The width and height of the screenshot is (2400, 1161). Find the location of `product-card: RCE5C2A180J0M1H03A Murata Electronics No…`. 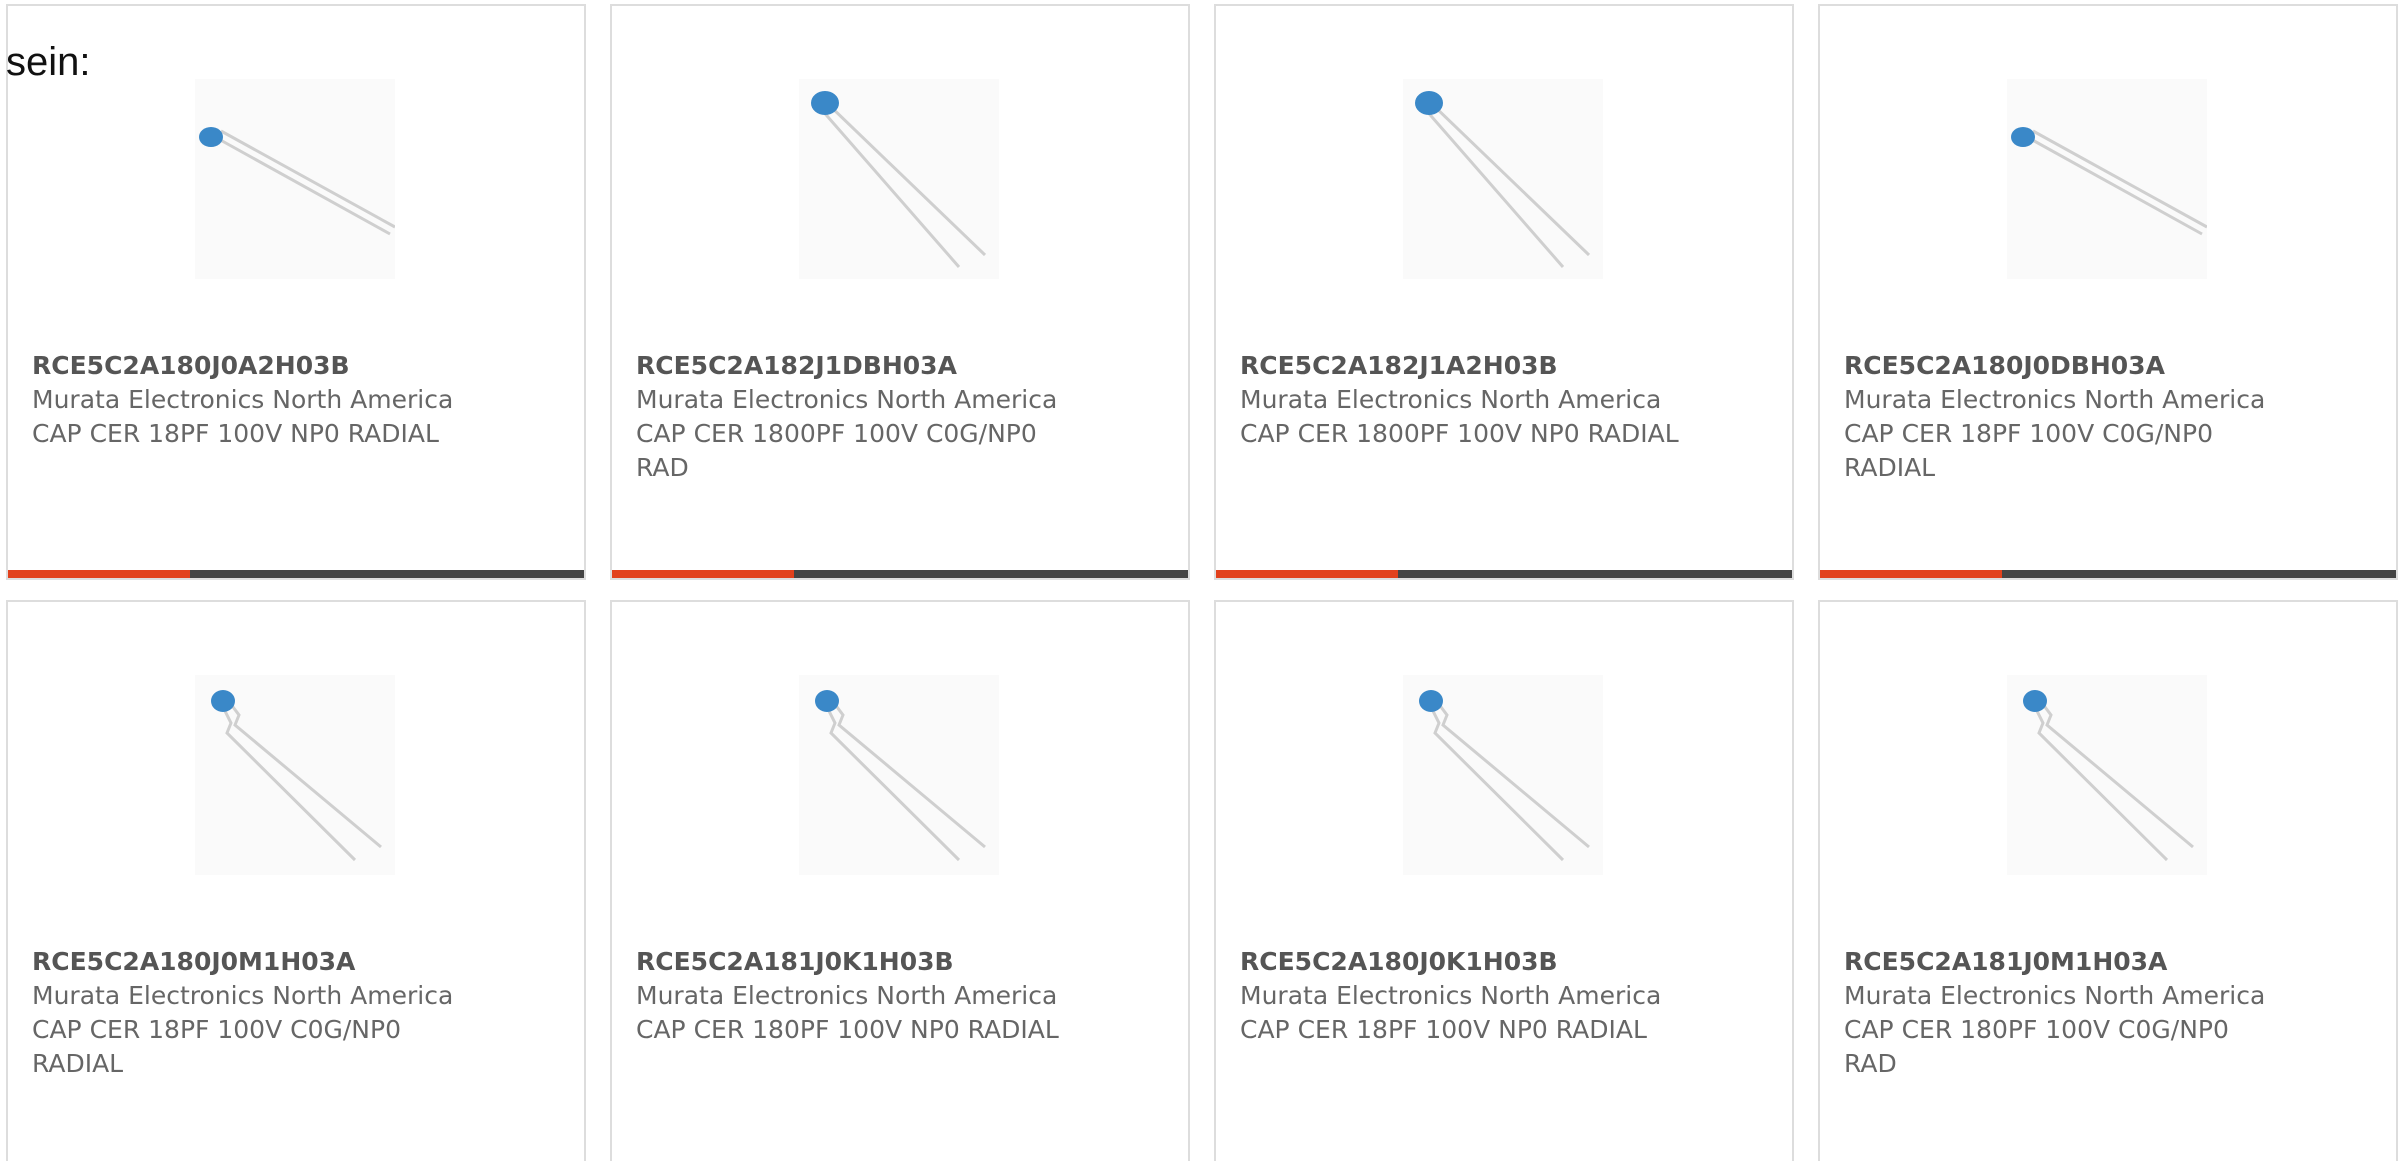

product-card: RCE5C2A180J0M1H03A Murata Electronics No… is located at coordinates (296, 880).